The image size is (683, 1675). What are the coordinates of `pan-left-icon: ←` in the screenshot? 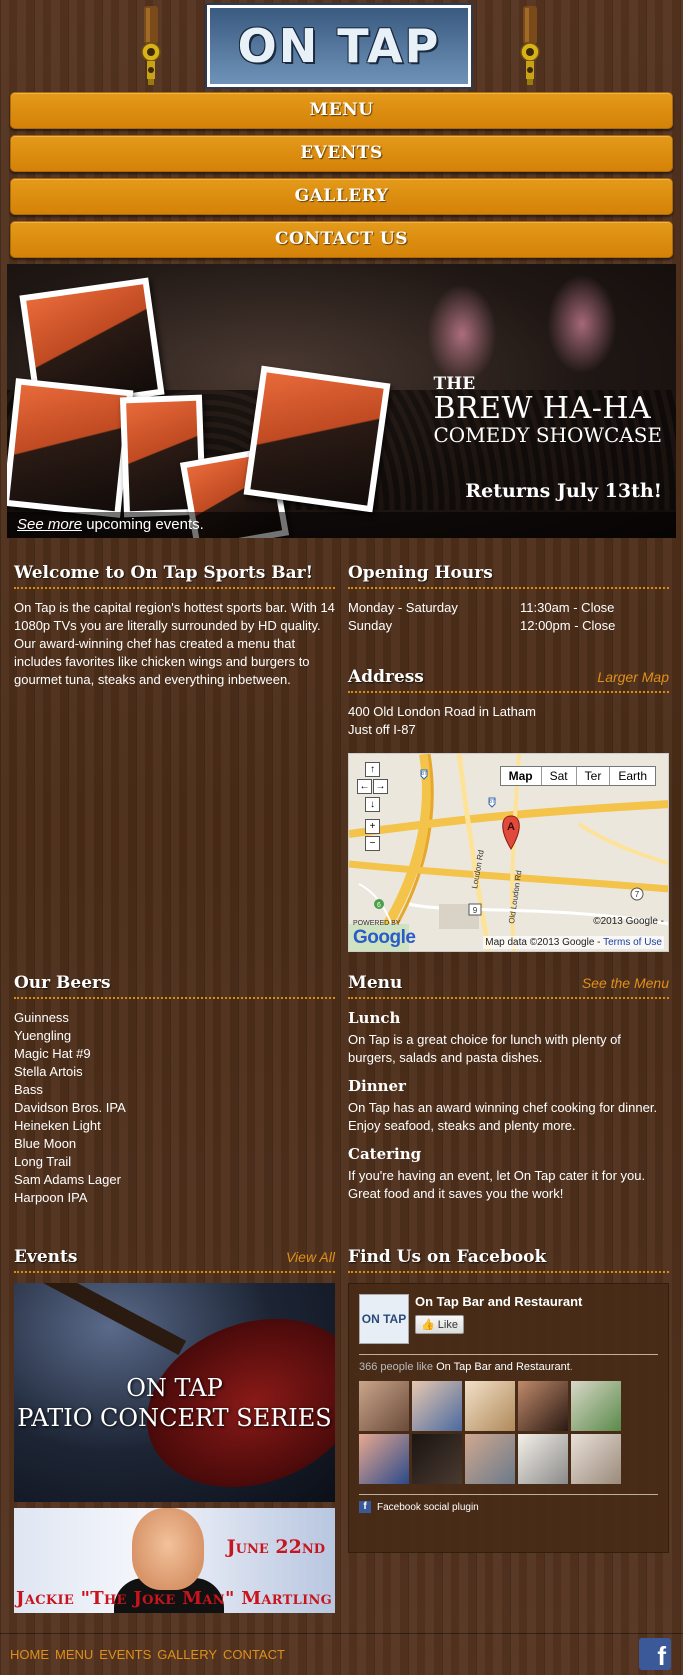 It's located at (364, 786).